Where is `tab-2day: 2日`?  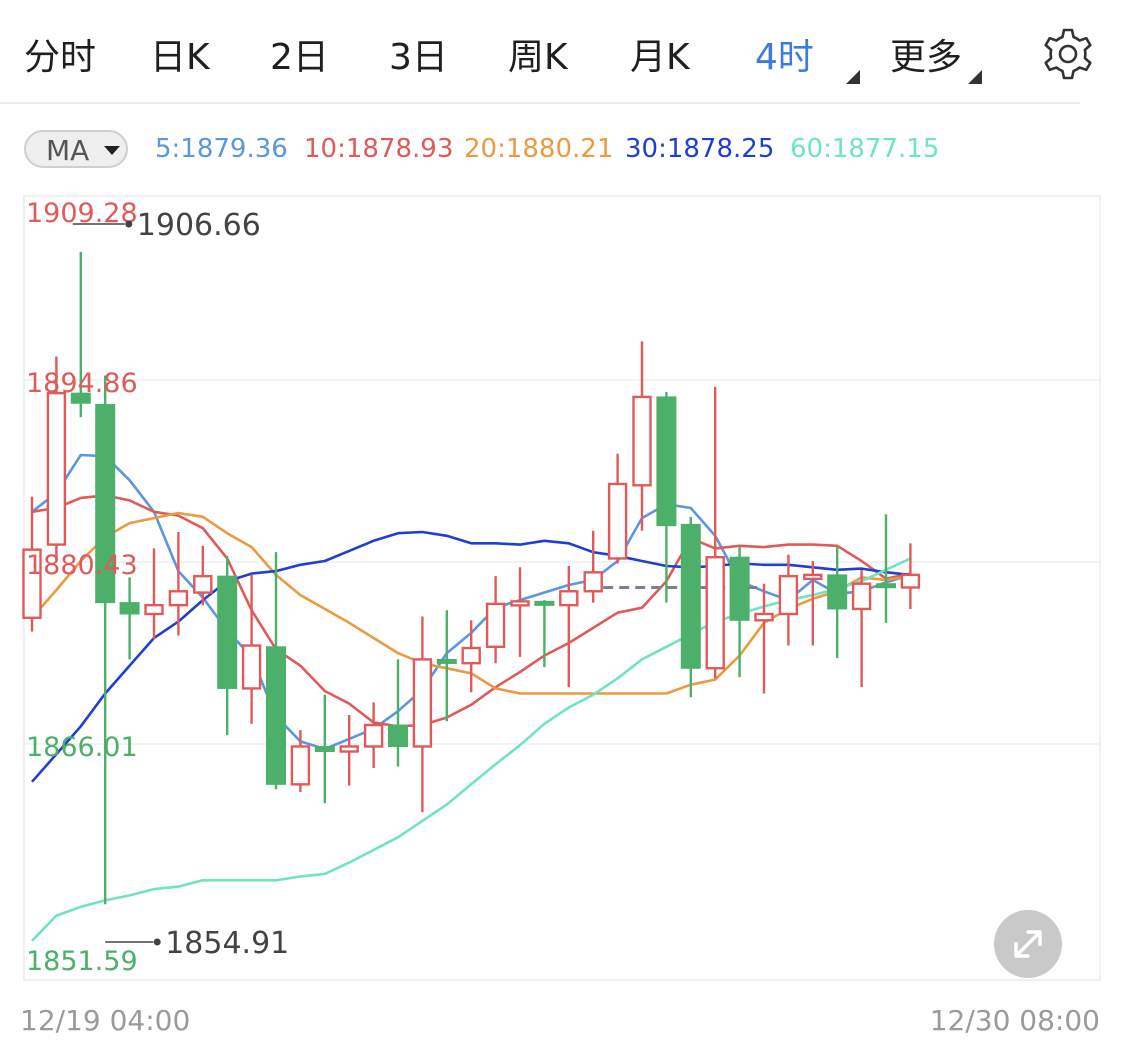 tab-2day: 2日 is located at coordinates (299, 54).